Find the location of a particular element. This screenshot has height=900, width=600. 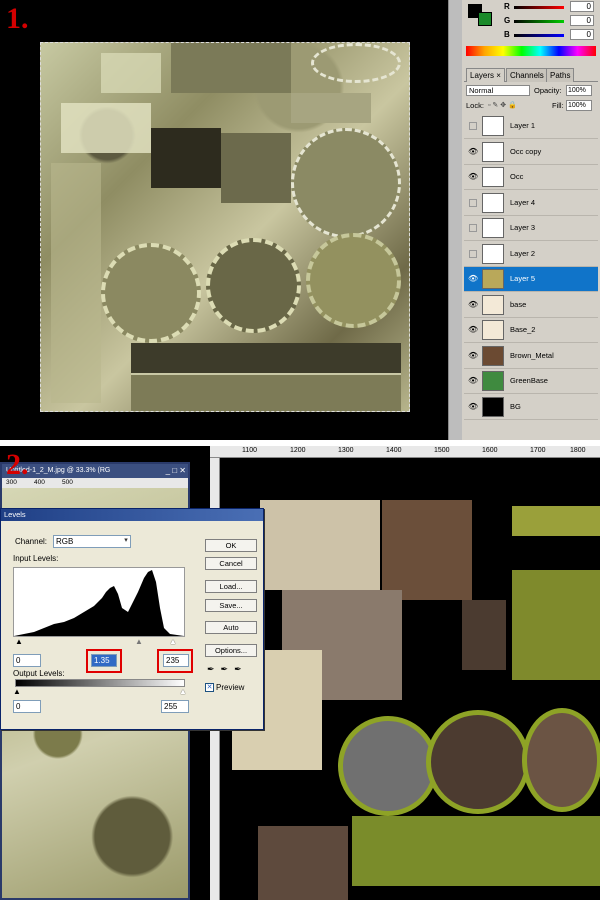

background-color-swatch is located at coordinates (485, 19).